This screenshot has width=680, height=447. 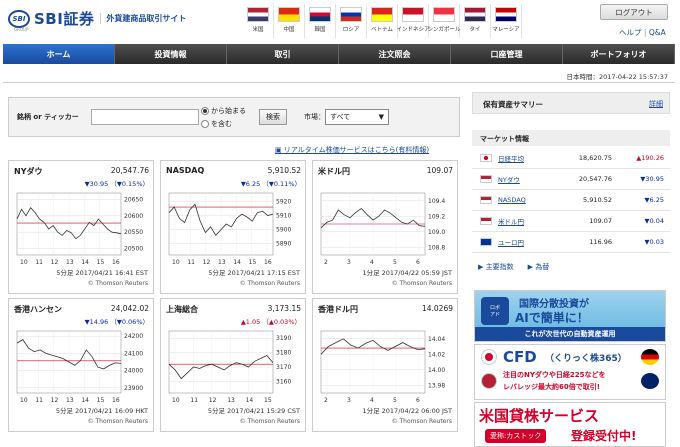 What do you see at coordinates (205, 124) in the screenshot?
I see `radio-dot` at bounding box center [205, 124].